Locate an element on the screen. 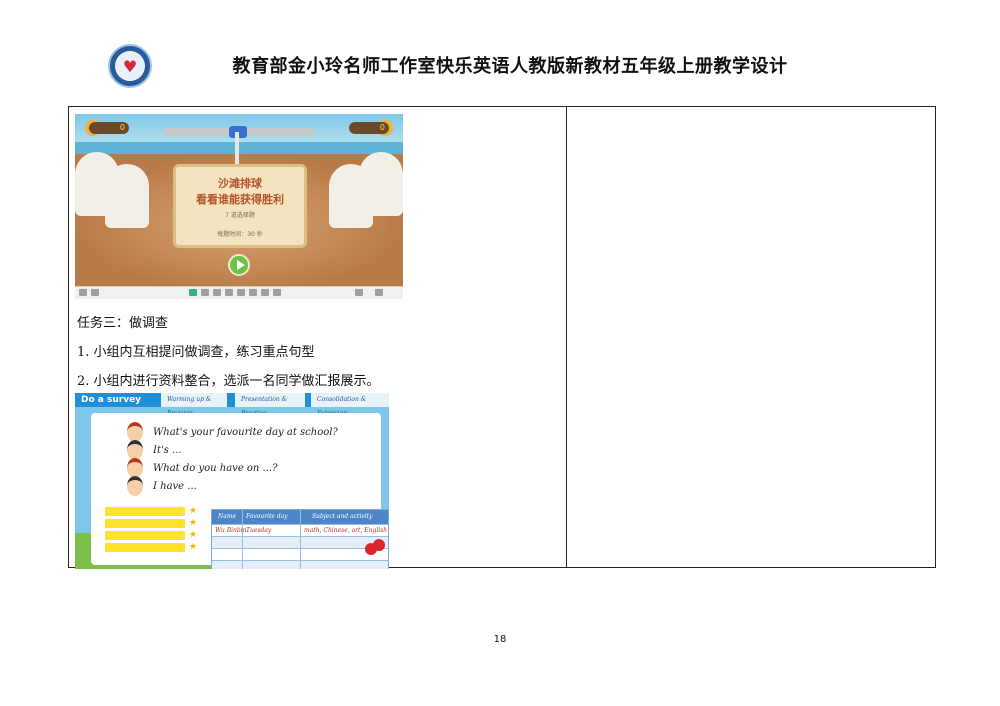  workshop-logo: ♥ is located at coordinates (130, 66).